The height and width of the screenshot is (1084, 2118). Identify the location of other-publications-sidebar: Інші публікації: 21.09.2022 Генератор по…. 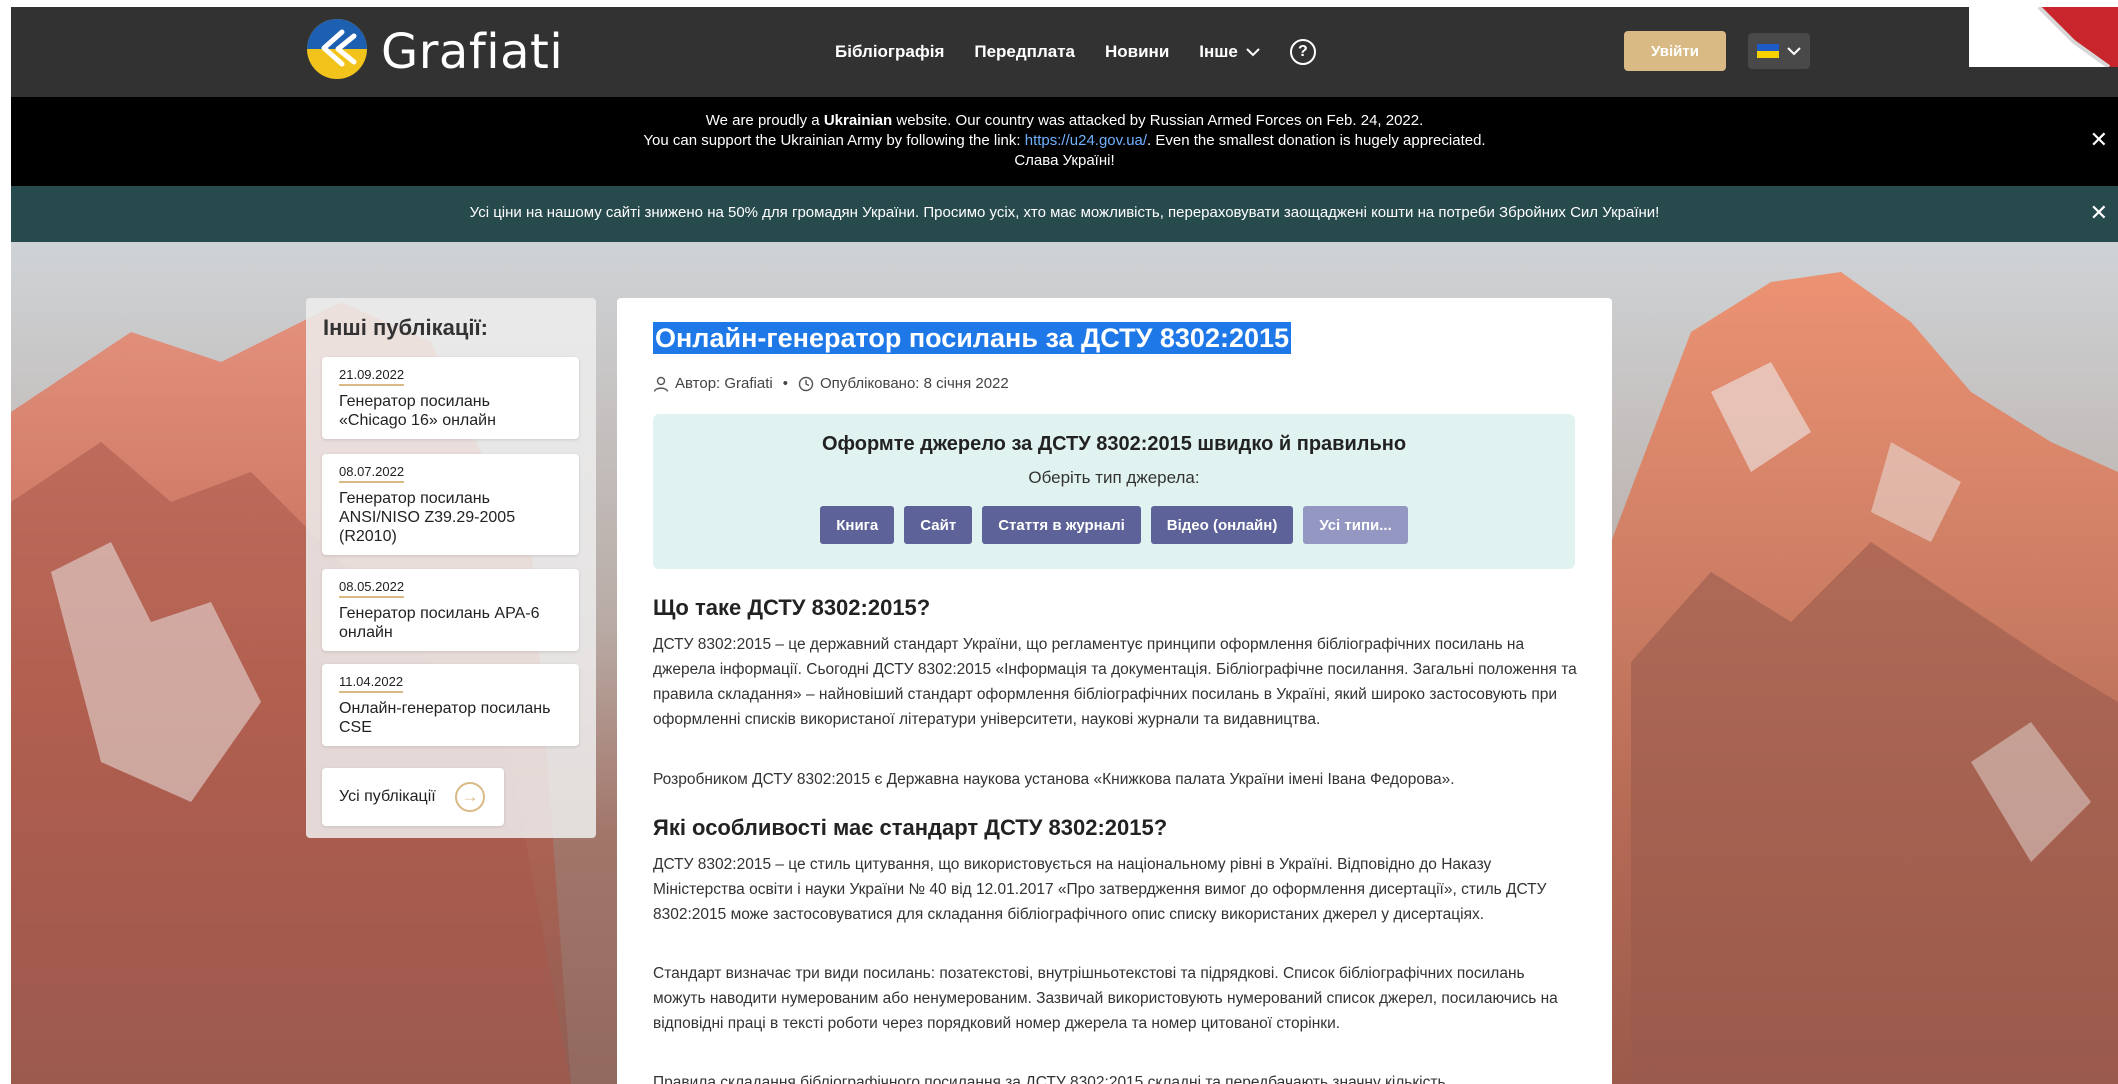
(451, 568).